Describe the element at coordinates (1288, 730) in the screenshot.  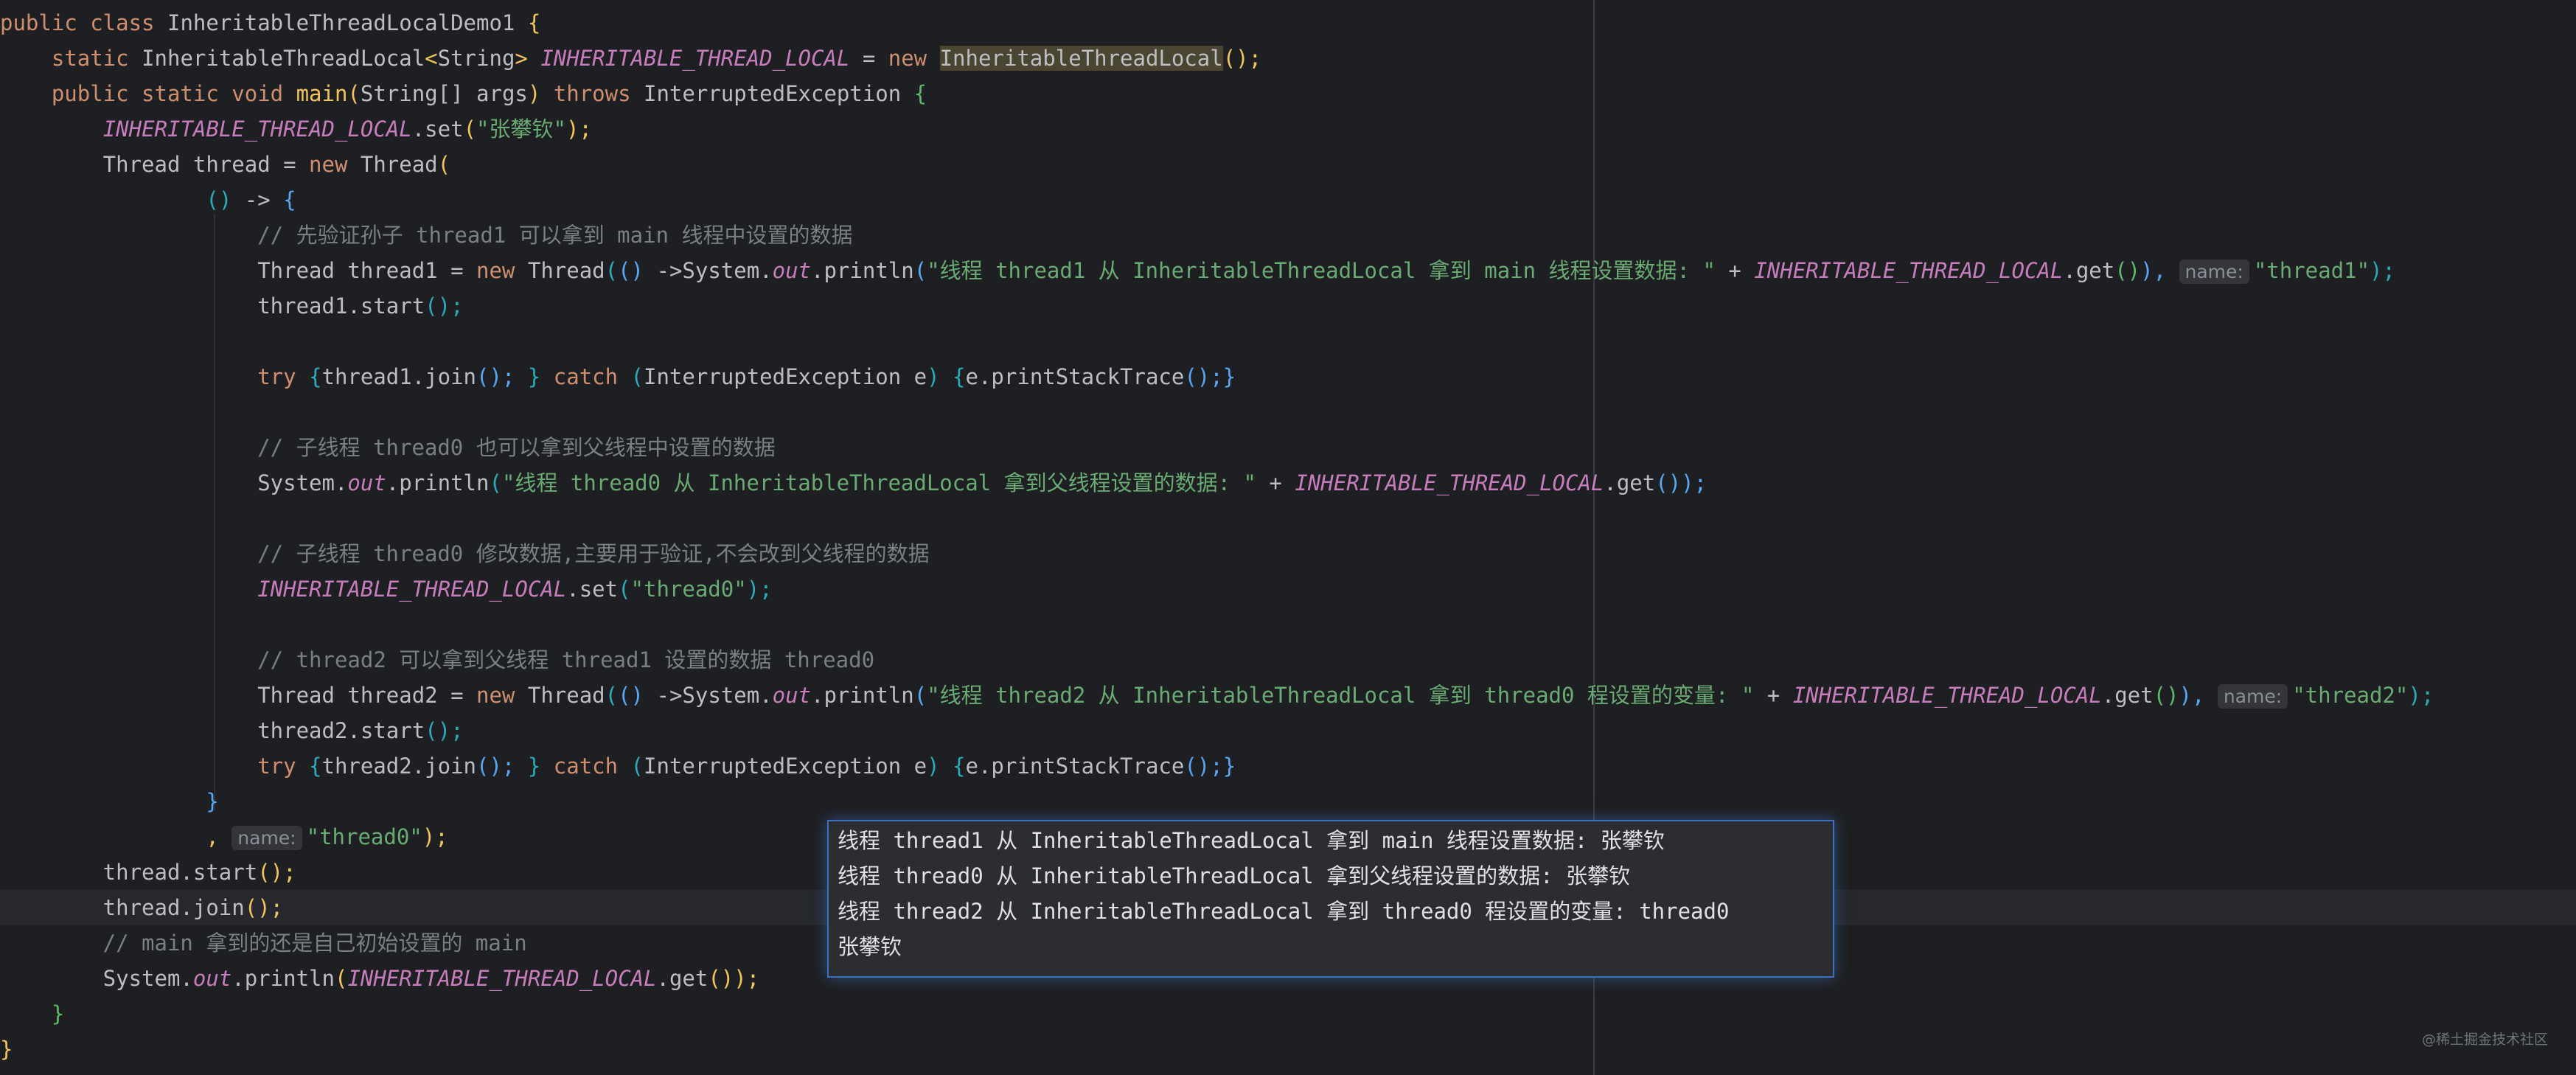
I see `code-line: thread2.start();` at that location.